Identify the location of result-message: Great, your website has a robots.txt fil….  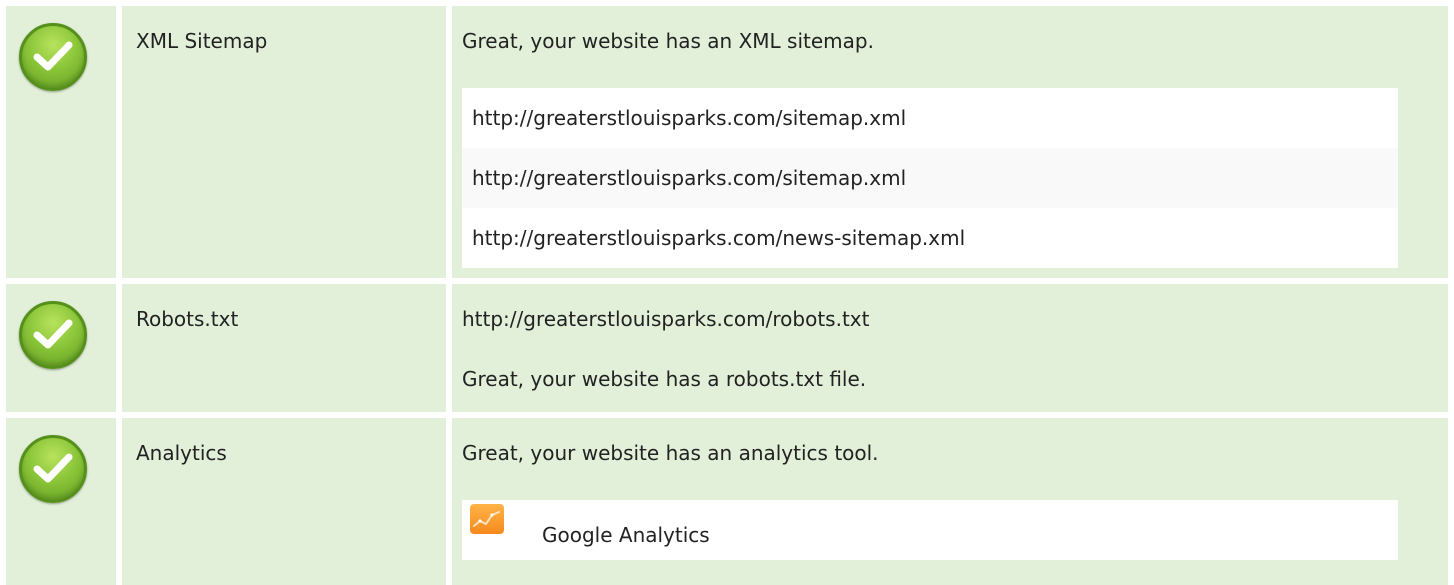
(664, 379).